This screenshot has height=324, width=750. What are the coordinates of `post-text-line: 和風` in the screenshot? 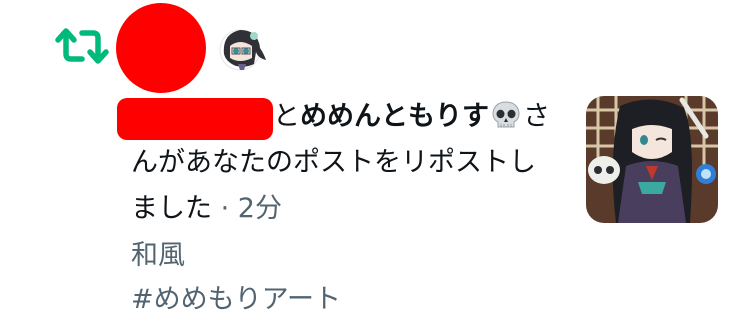 It's located at (158, 255).